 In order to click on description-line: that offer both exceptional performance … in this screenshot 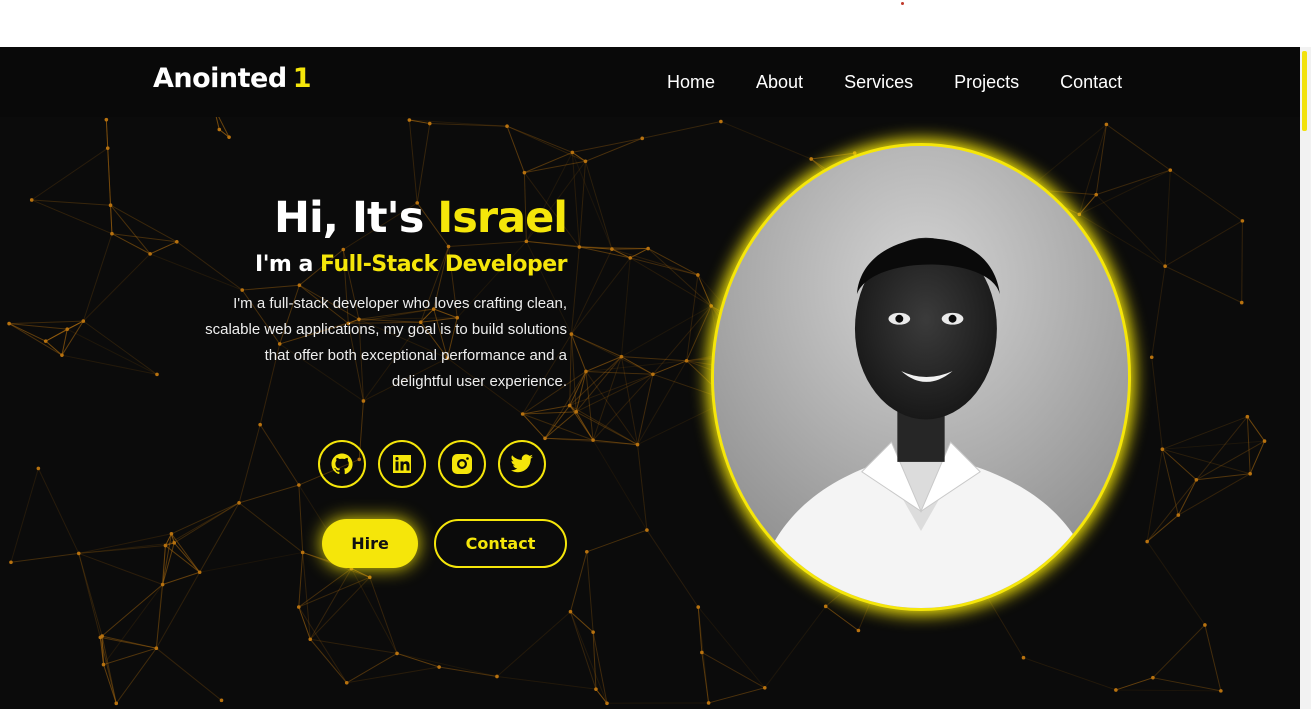, I will do `click(415, 355)`.